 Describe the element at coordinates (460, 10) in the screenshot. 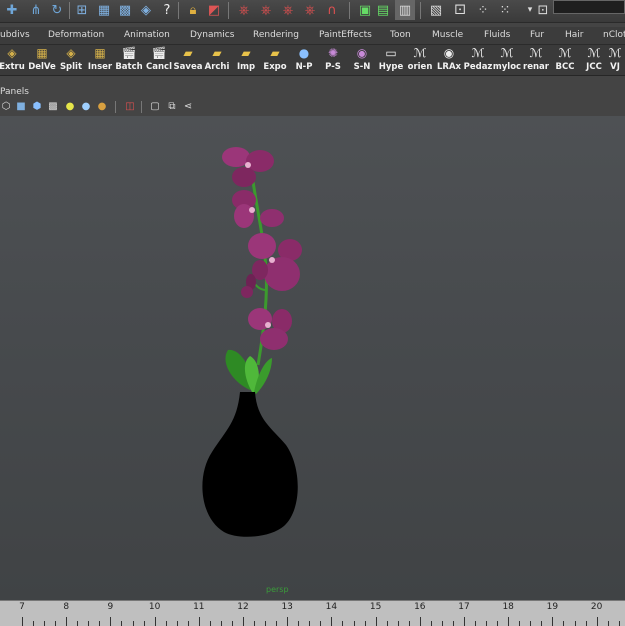

I see `panel-layout-icon: ⚀` at that location.